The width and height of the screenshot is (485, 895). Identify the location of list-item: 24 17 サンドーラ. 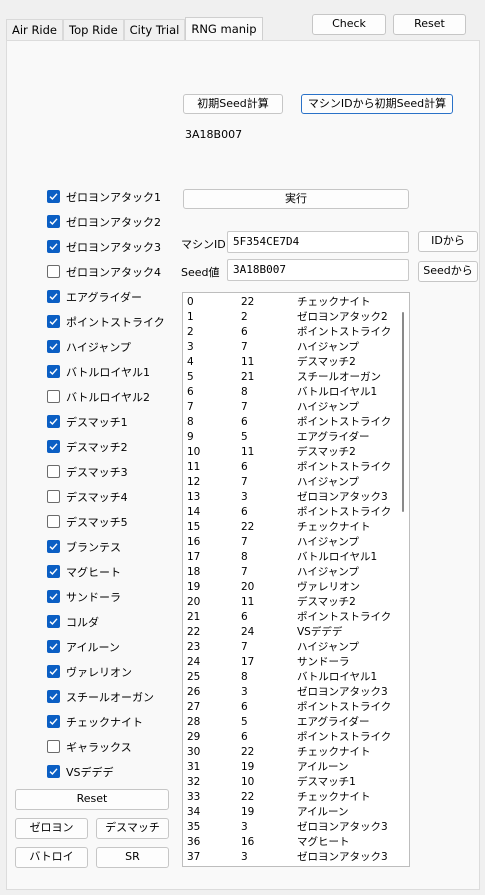
(296, 662).